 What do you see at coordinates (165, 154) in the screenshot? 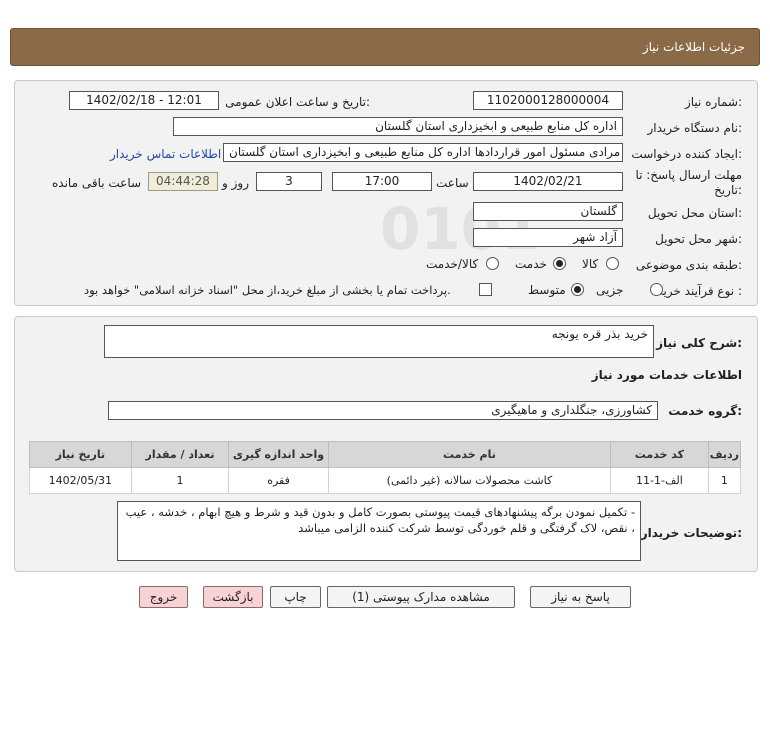
I see `buyer-contact-link: اطلاعات تماس خریدار` at bounding box center [165, 154].